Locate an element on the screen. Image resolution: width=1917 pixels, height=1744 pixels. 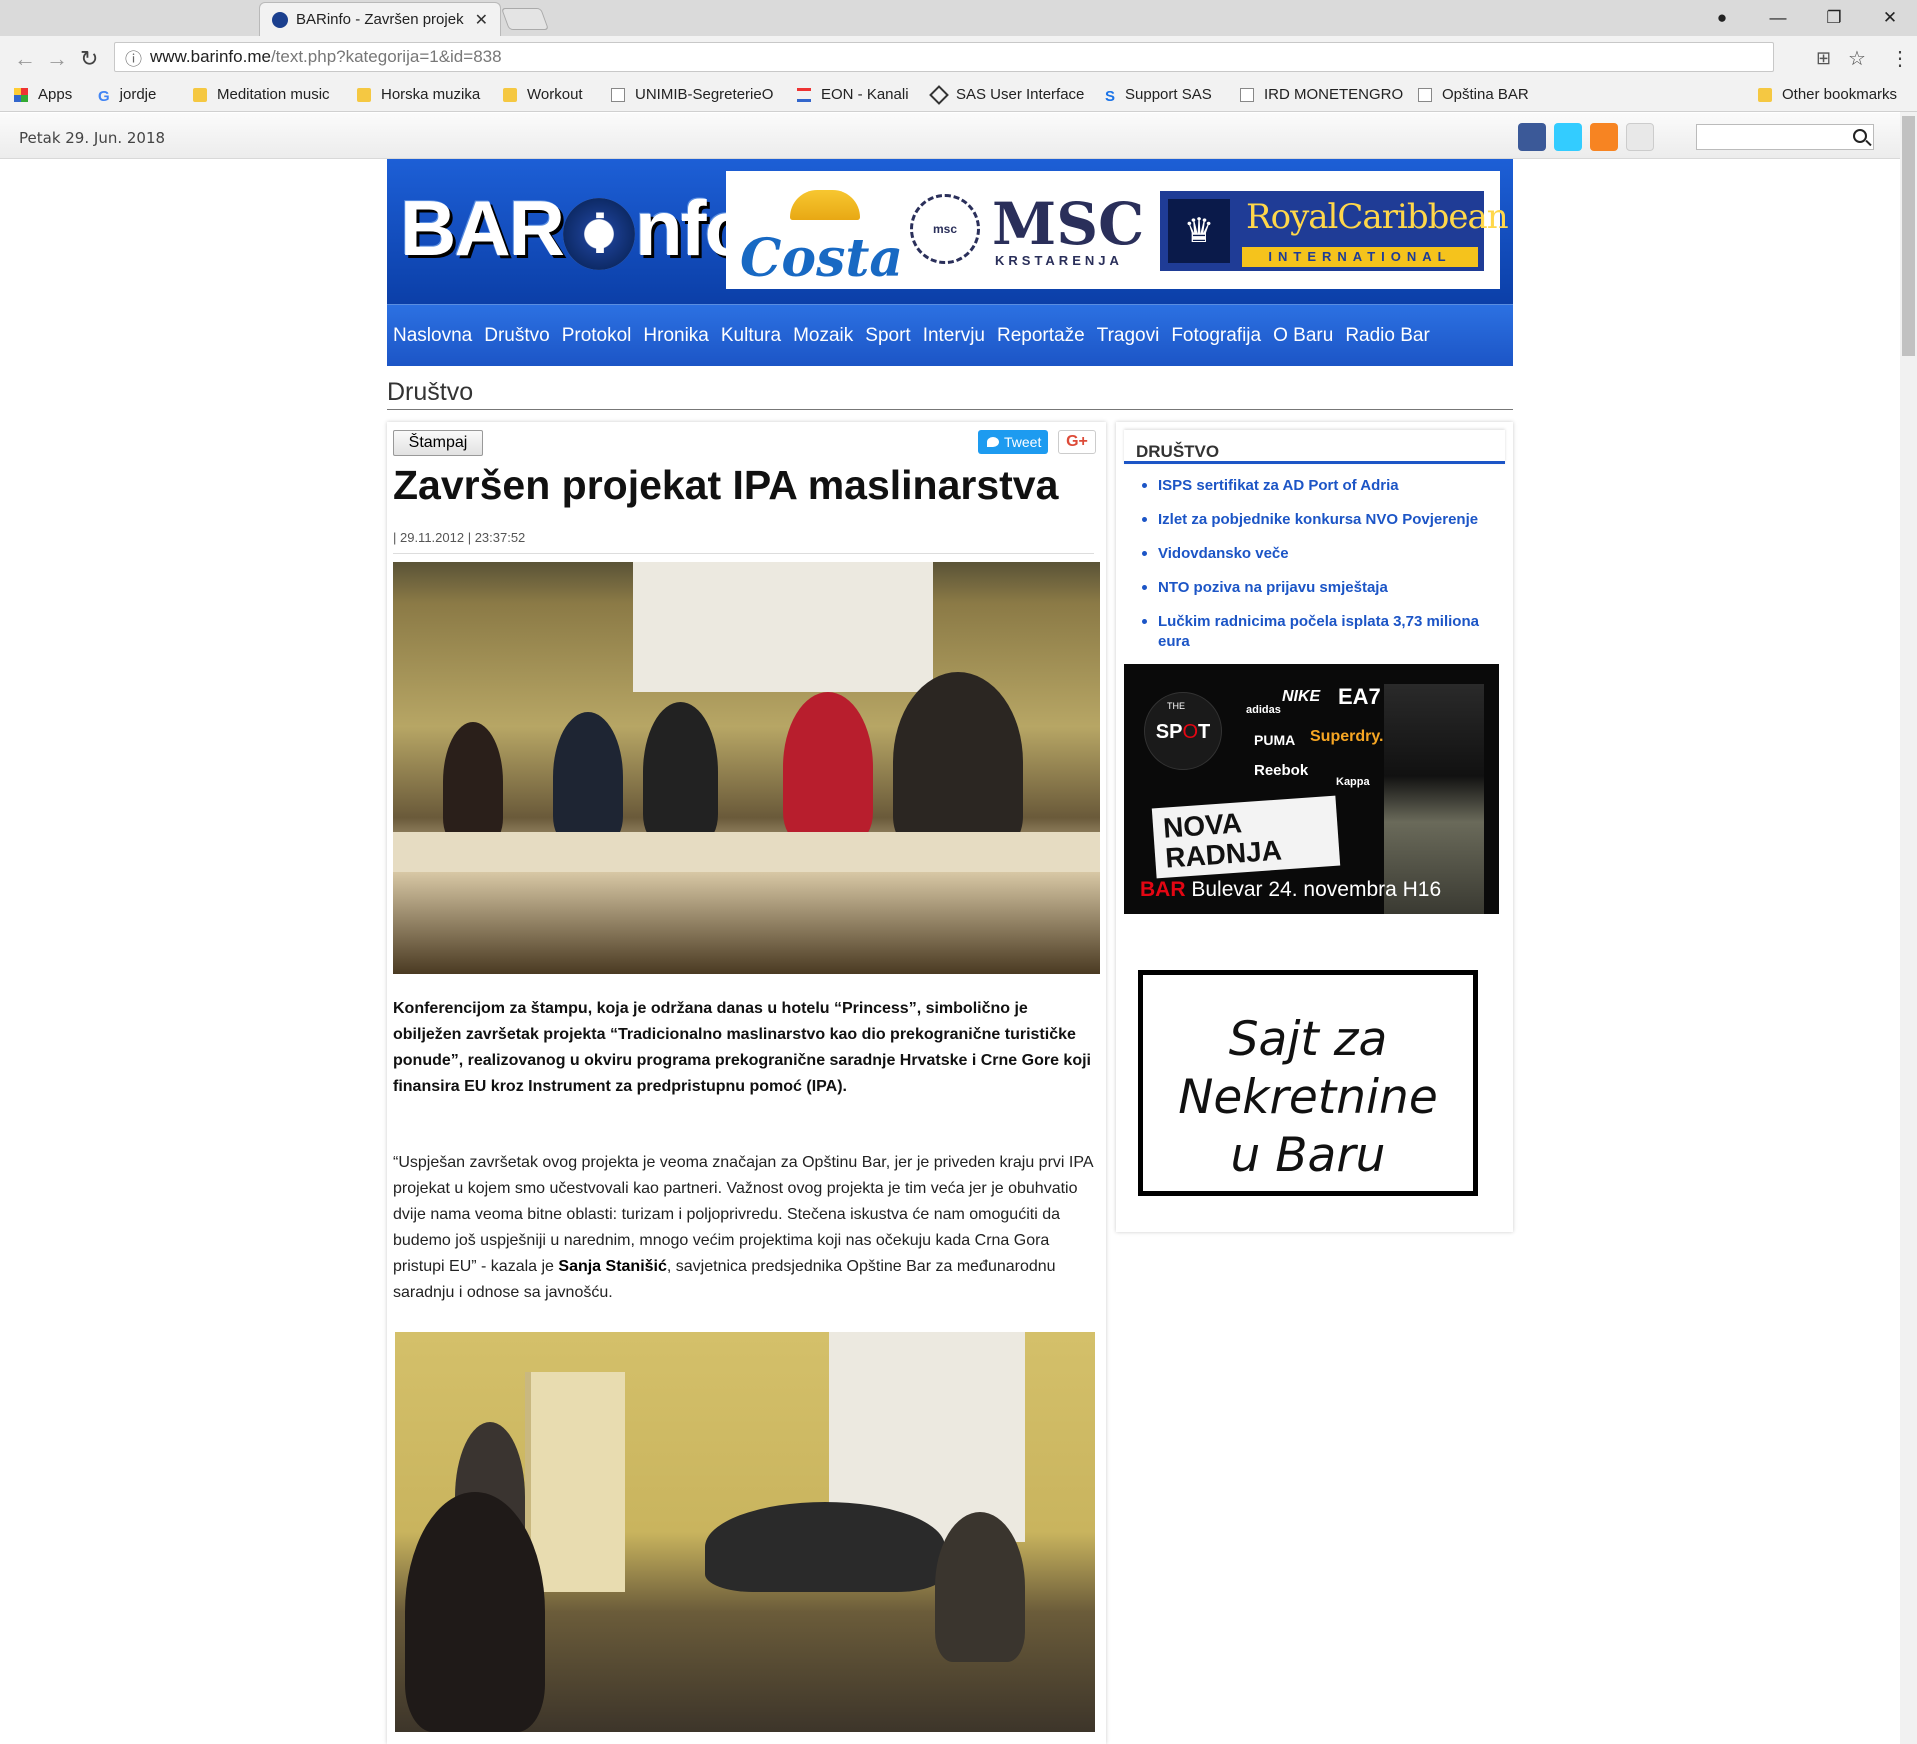
facebook-icon is located at coordinates (1532, 137).